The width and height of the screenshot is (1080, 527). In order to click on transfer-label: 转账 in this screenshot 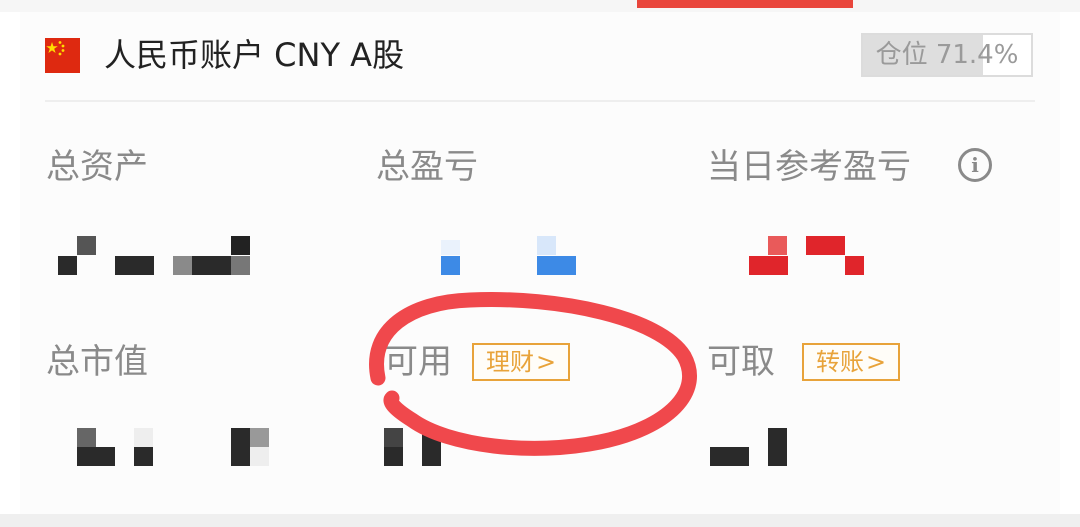, I will do `click(840, 362)`.